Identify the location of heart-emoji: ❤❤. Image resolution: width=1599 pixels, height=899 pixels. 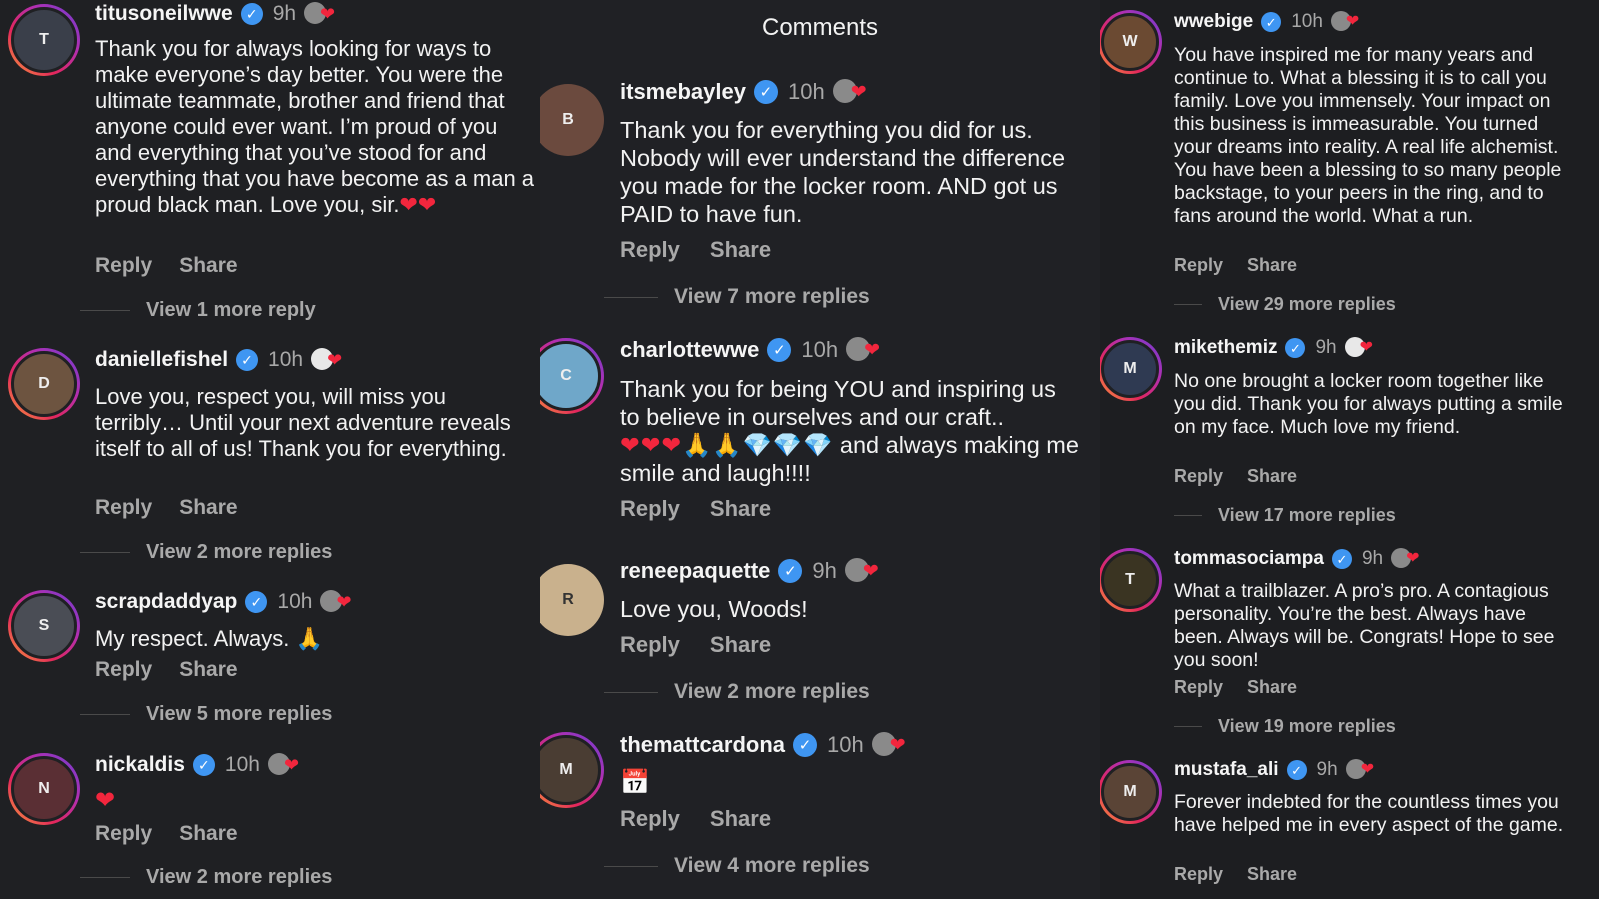
(418, 204).